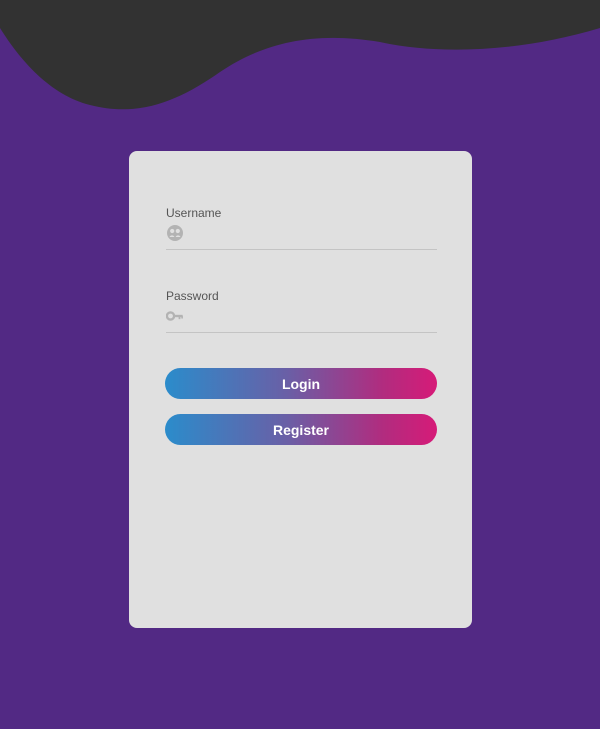  Describe the element at coordinates (301, 383) in the screenshot. I see `login-button: Login` at that location.